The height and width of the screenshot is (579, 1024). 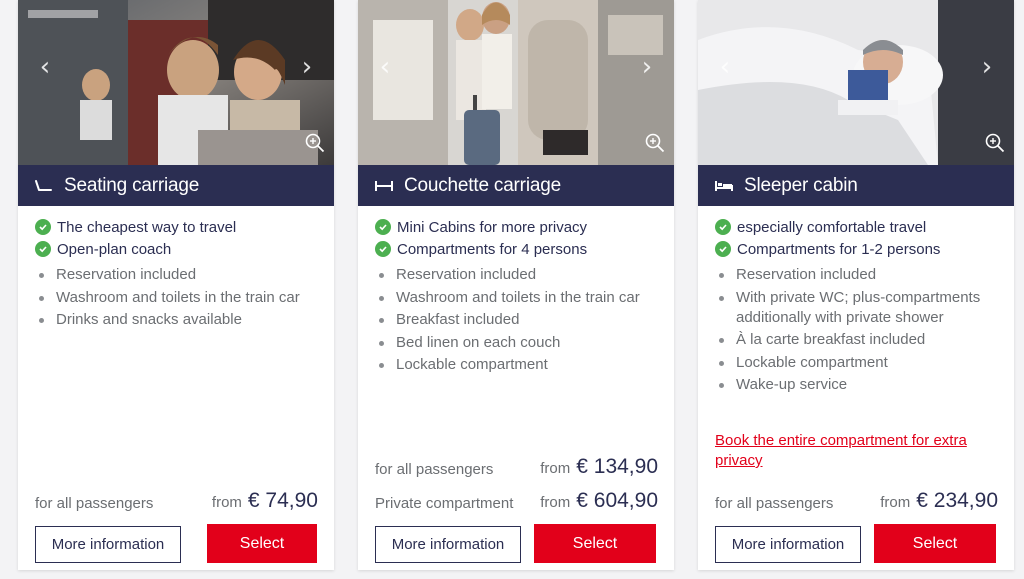 I want to click on highlight-text: Open-plan coach, so click(x=114, y=249).